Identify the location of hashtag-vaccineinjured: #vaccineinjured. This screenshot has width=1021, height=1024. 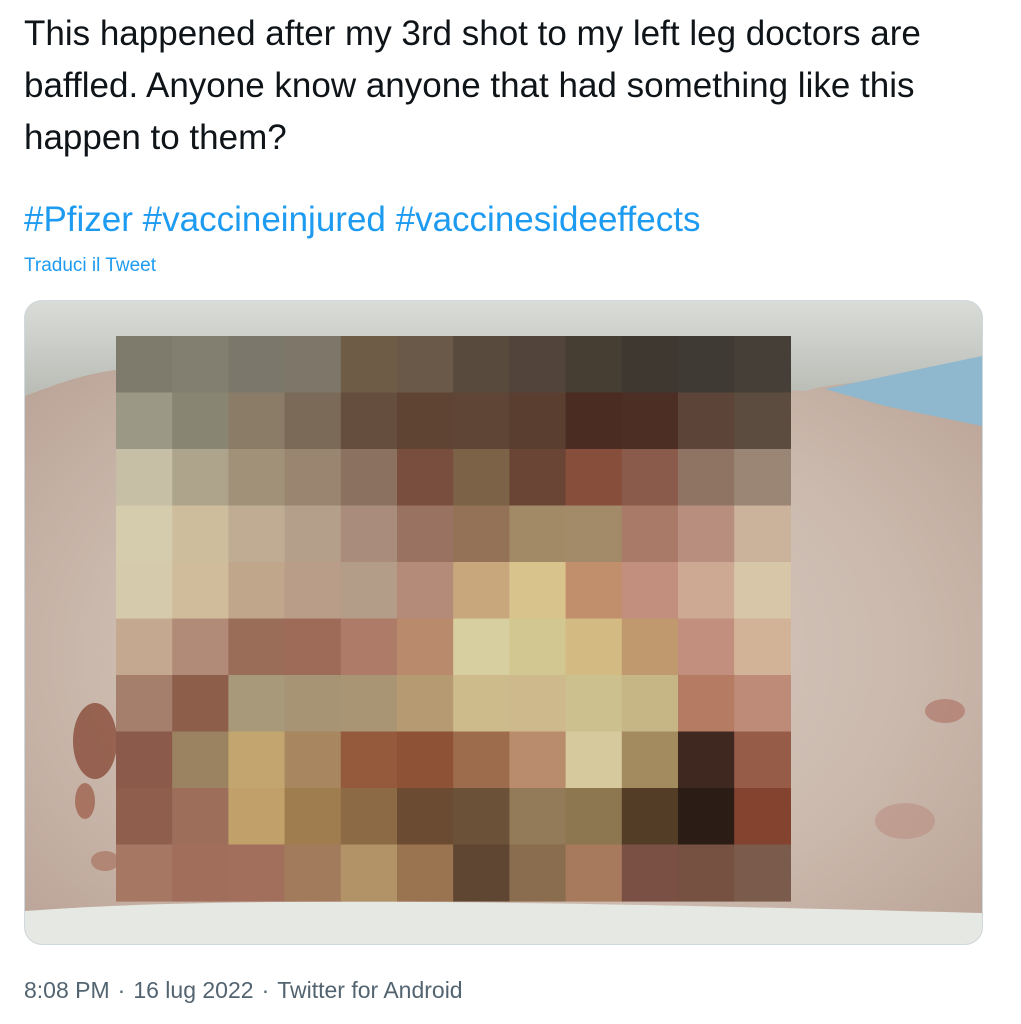
(264, 219).